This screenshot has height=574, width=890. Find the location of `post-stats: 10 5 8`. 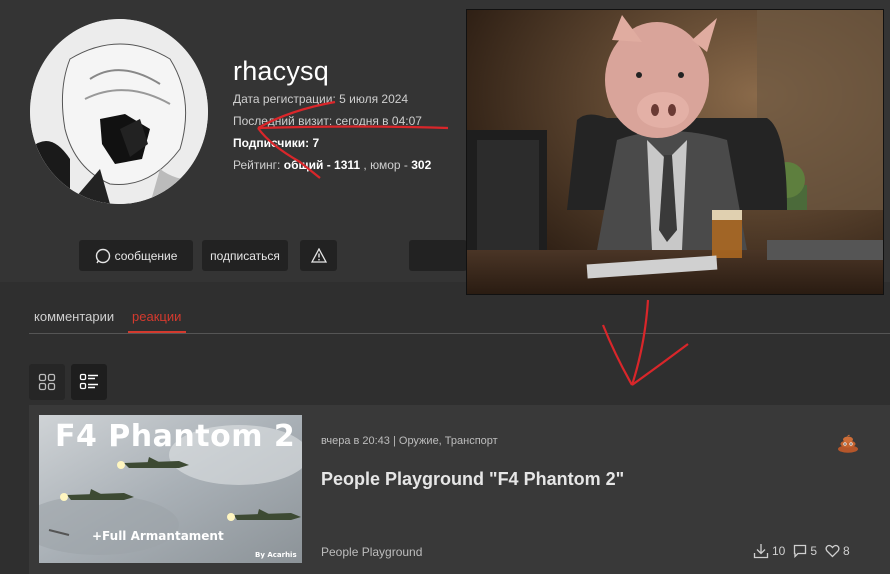

post-stats: 10 5 8 is located at coordinates (801, 551).